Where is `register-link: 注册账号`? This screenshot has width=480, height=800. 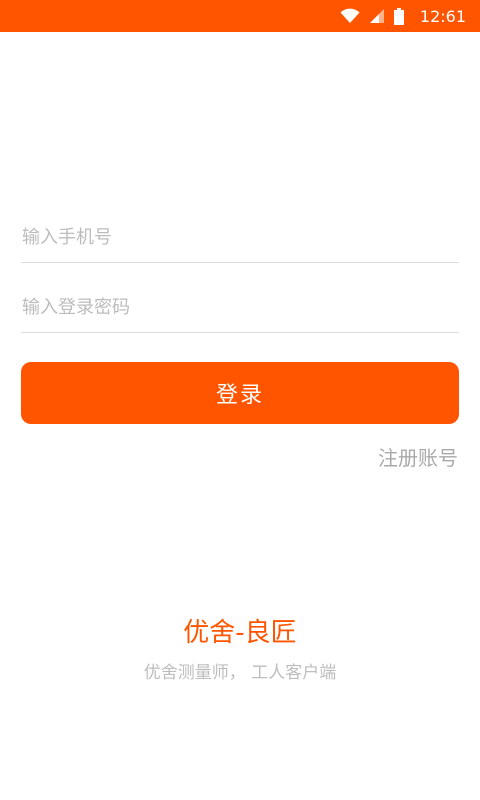
register-link: 注册账号 is located at coordinates (418, 456).